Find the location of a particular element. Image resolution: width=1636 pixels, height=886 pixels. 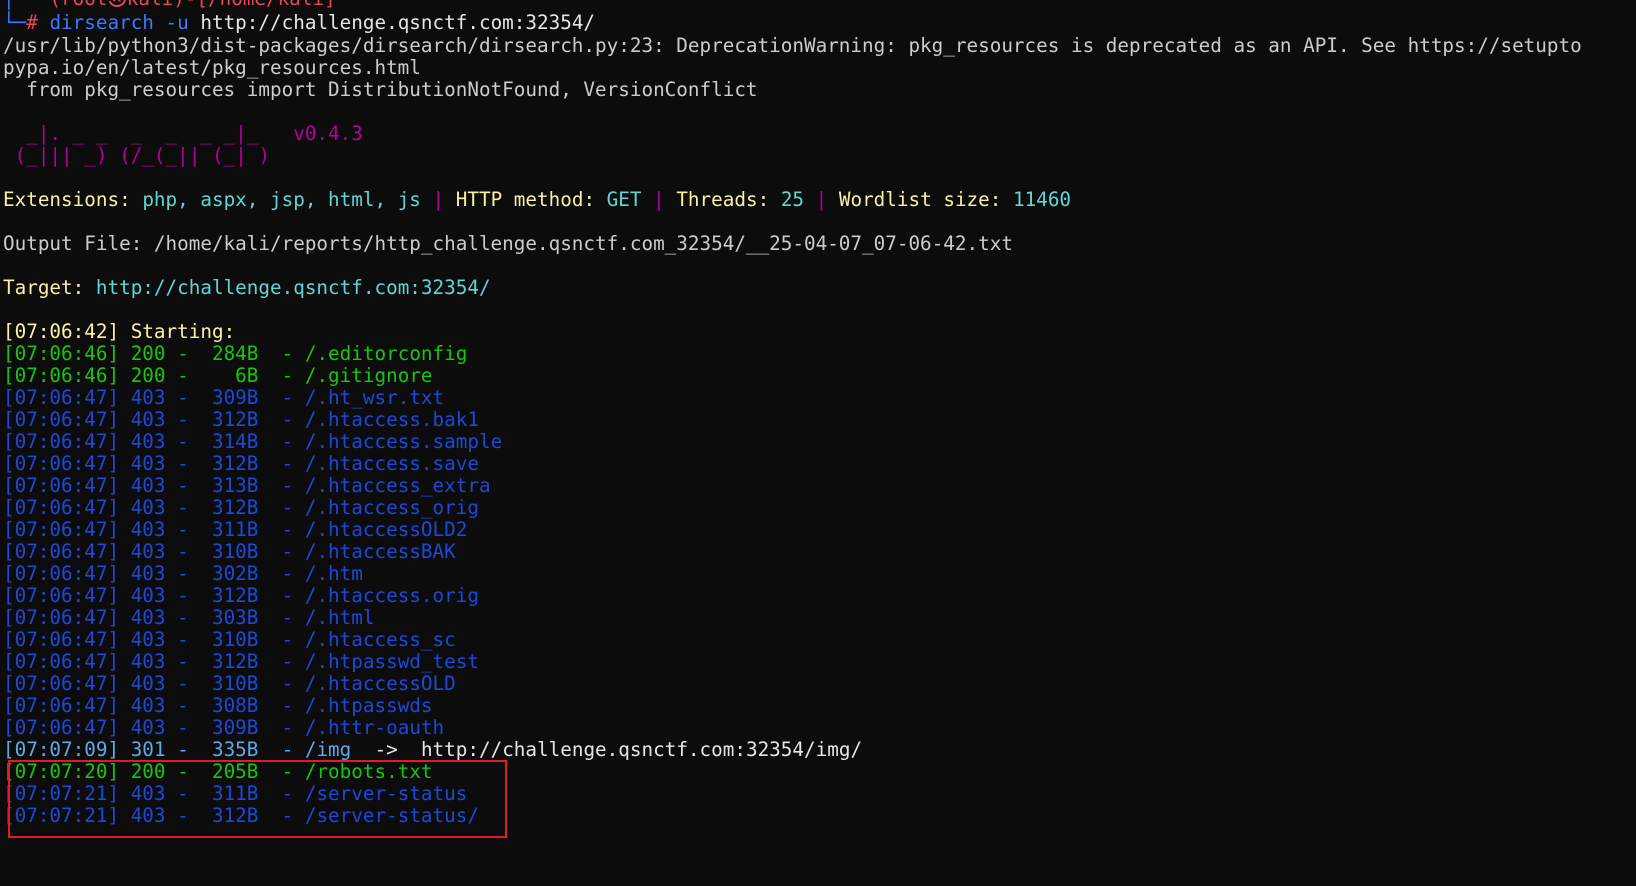

result-size: 313B is located at coordinates (229, 485).